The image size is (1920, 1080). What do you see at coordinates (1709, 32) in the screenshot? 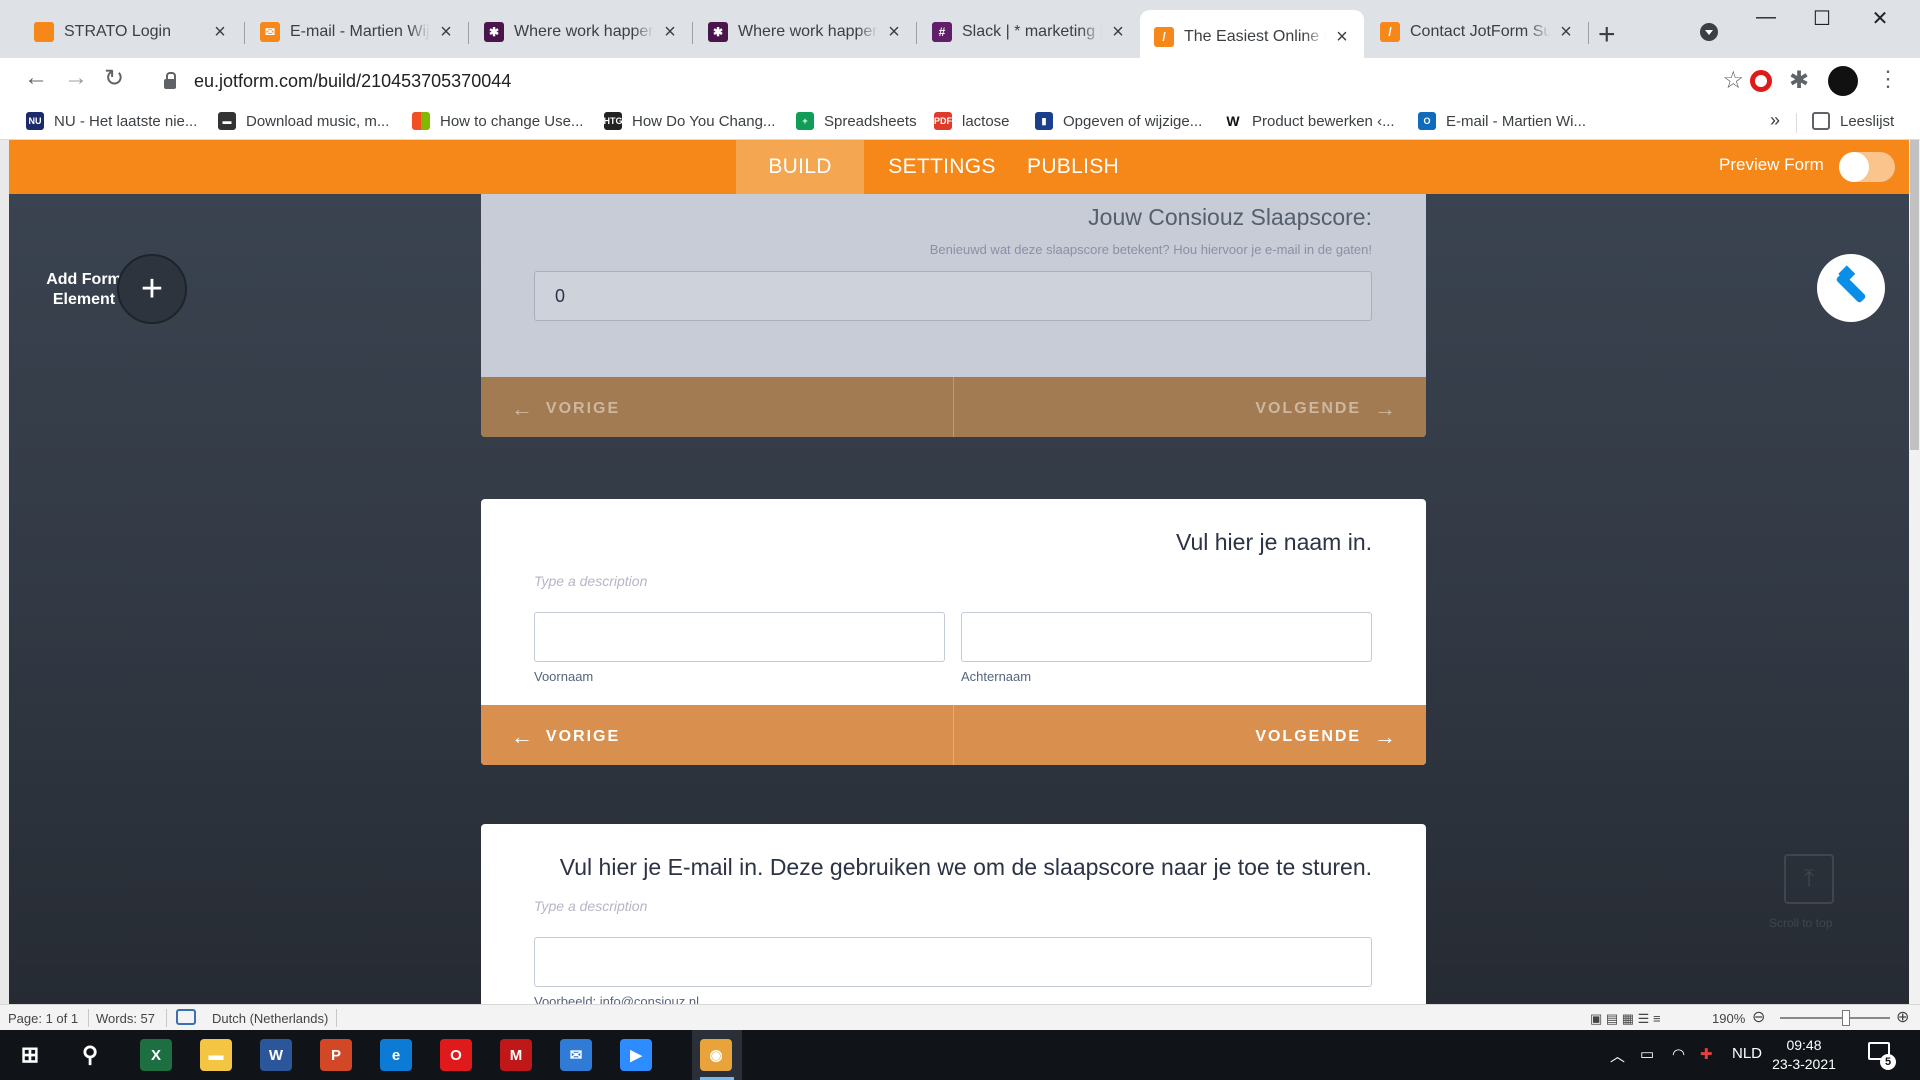
I see `tab-search-icon` at bounding box center [1709, 32].